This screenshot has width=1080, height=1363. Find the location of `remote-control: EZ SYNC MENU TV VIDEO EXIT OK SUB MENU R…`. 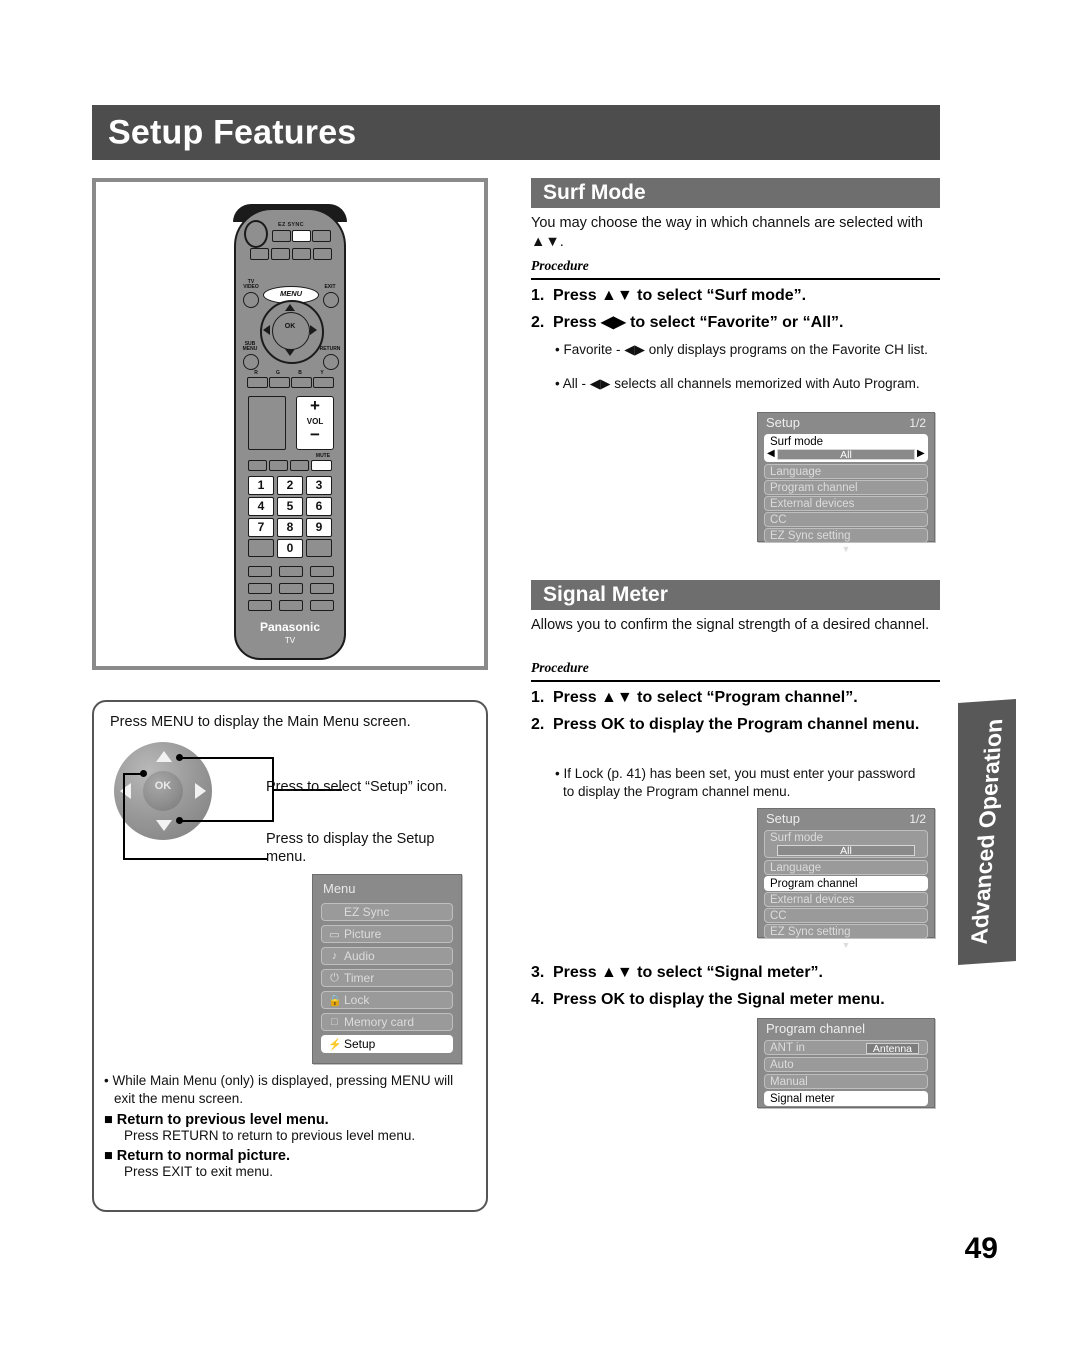

remote-control: EZ SYNC MENU TV VIDEO EXIT OK SUB MENU R… is located at coordinates (290, 430).